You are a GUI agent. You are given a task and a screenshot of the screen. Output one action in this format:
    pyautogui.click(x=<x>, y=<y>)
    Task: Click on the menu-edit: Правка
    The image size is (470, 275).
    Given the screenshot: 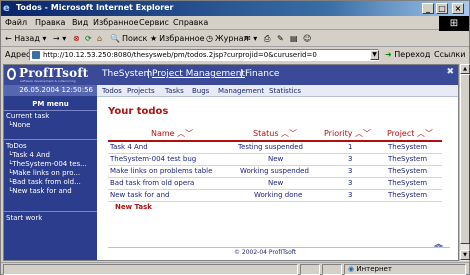 What is the action you would take?
    pyautogui.click(x=50, y=22)
    